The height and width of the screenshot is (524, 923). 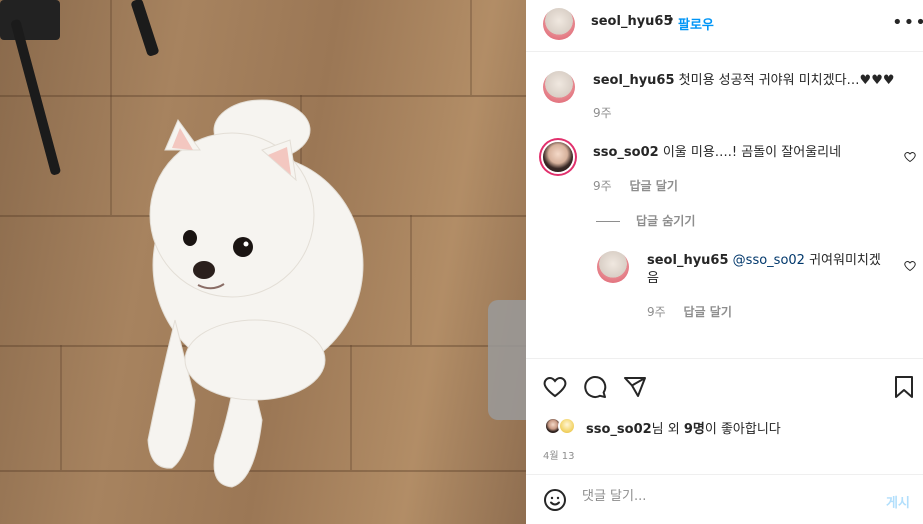 What do you see at coordinates (656, 312) in the screenshot?
I see `reply-time: 9주` at bounding box center [656, 312].